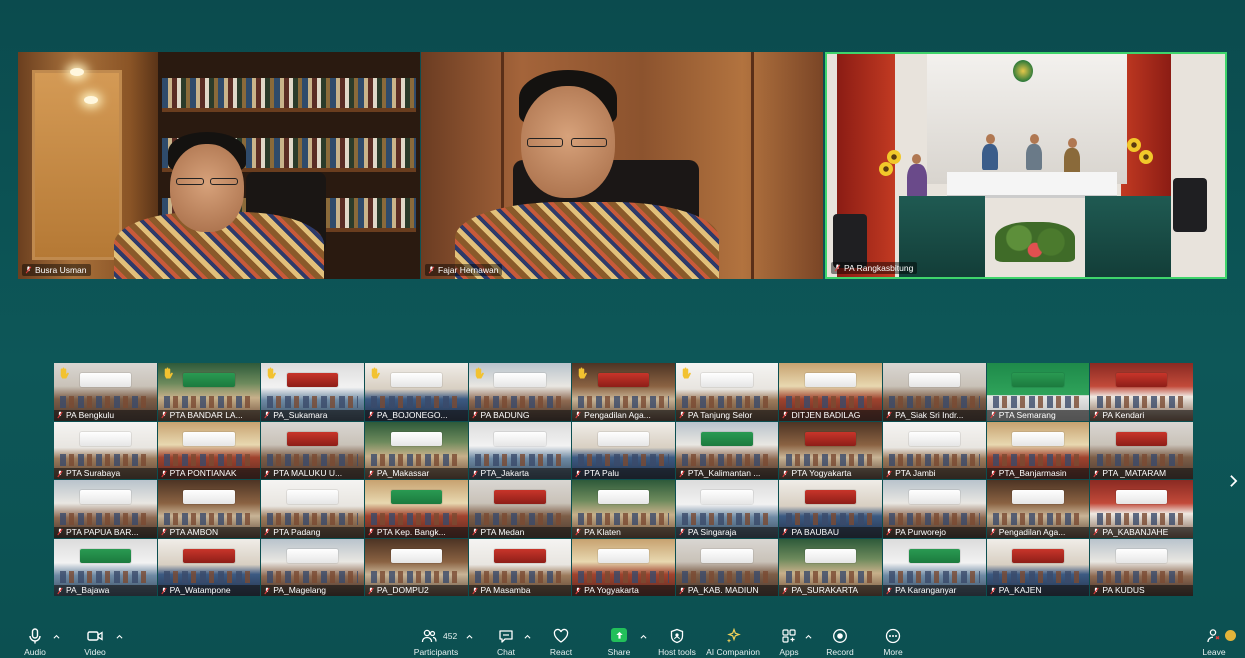 Image resolution: width=1245 pixels, height=658 pixels. Describe the element at coordinates (469, 636) in the screenshot. I see `participants-options-caret-icon` at that location.